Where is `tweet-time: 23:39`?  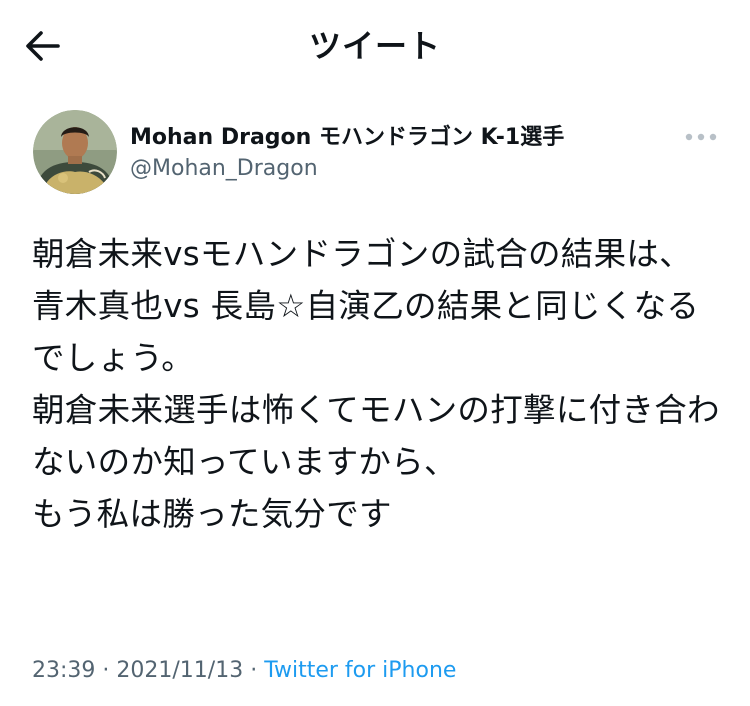
tweet-time: 23:39 is located at coordinates (64, 670).